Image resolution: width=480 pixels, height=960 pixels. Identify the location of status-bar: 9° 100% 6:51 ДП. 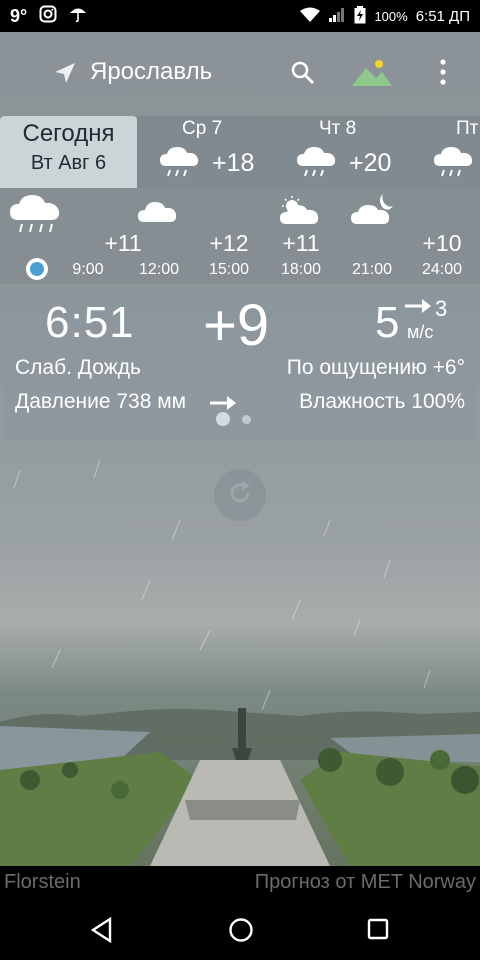
(240, 16).